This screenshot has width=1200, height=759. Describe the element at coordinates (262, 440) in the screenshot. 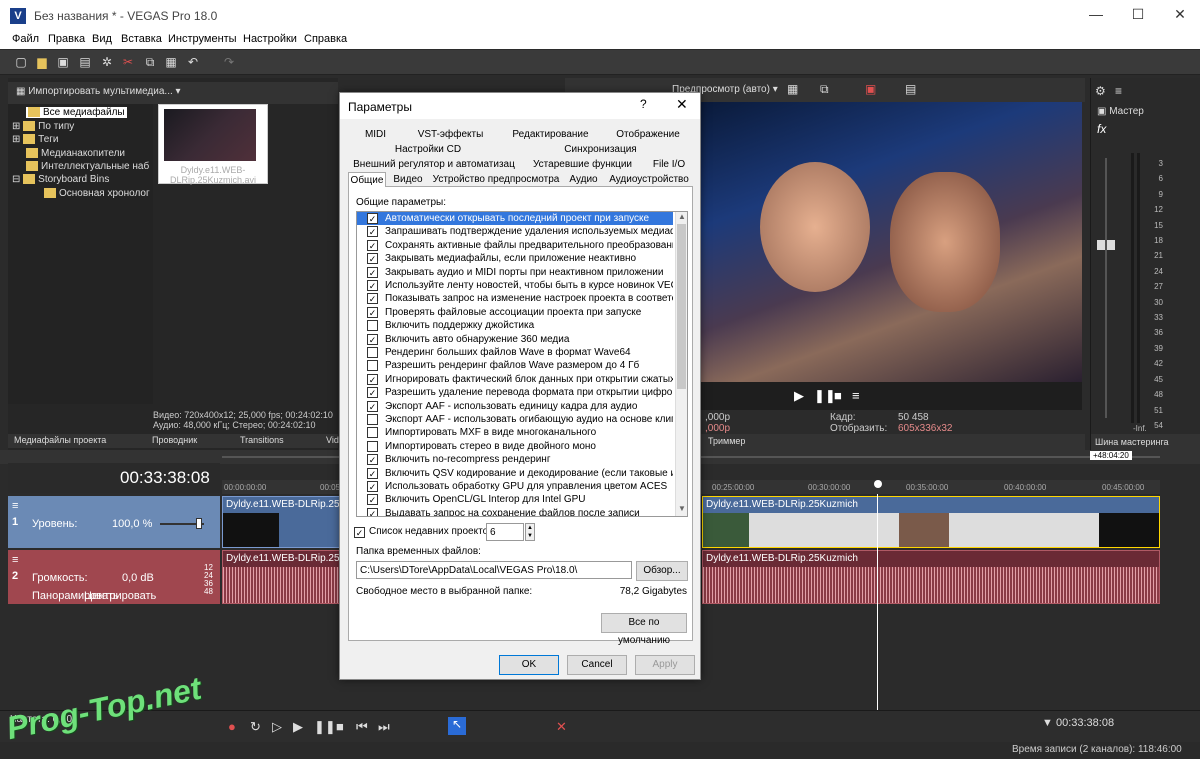

I see `tab-transitions: Transitions` at that location.